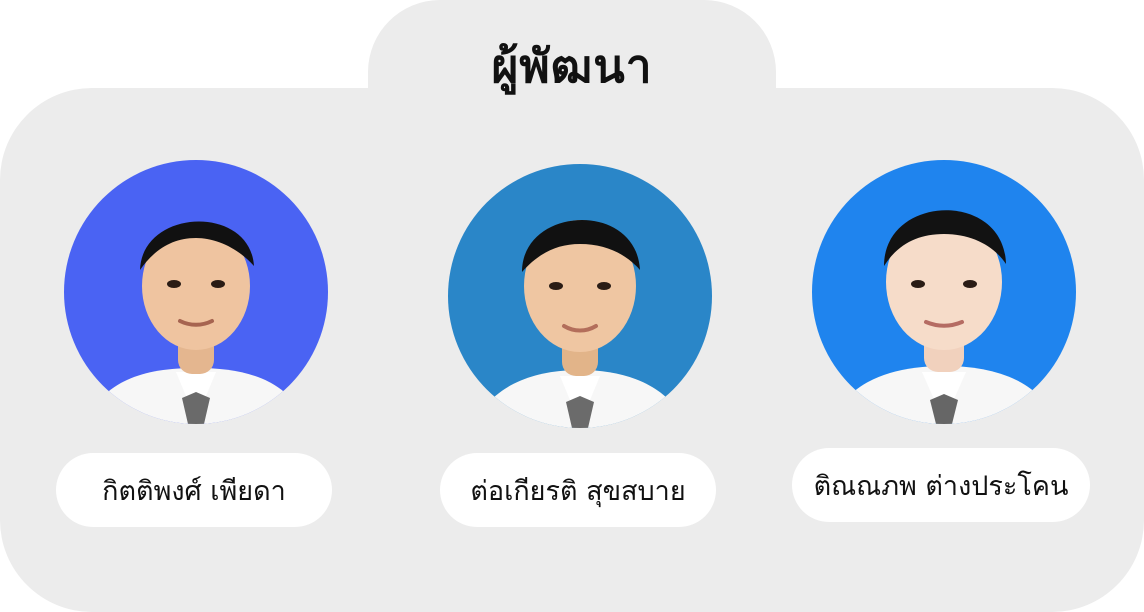  I want to click on member-name-1: กิตติพงศ์ เพียดา, so click(194, 490).